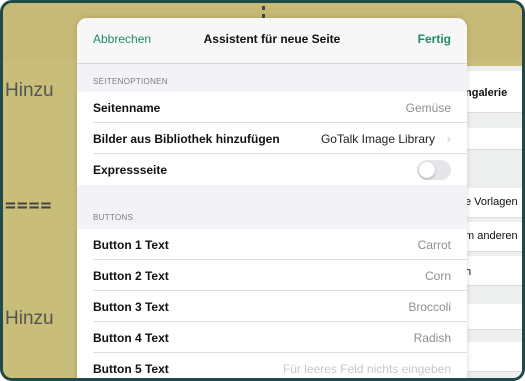 The width and height of the screenshot is (525, 381). Describe the element at coordinates (428, 108) in the screenshot. I see `page-name-value: Gemüse` at that location.